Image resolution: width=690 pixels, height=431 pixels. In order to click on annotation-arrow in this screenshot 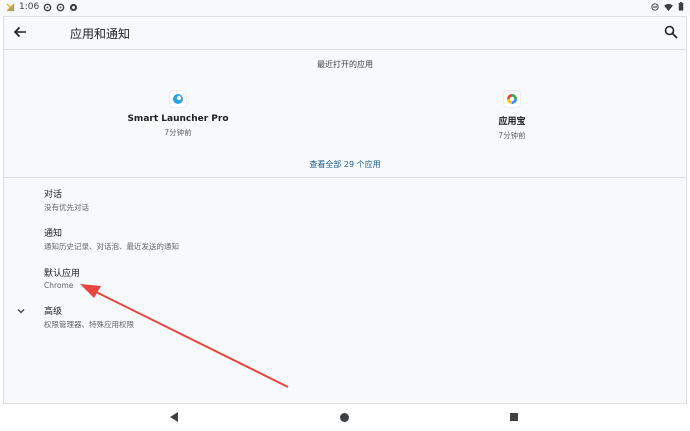, I will do `click(184, 336)`.